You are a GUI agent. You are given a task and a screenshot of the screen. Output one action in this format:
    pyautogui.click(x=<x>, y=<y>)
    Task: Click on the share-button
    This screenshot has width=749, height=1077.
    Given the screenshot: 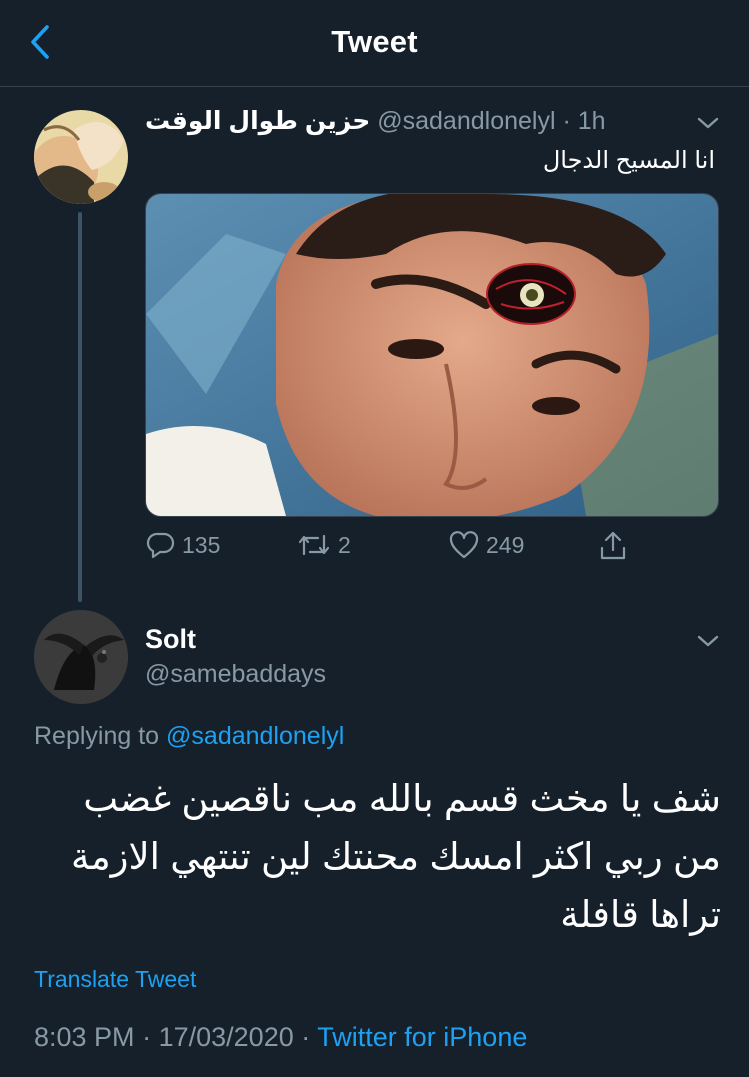 What is the action you would take?
    pyautogui.click(x=613, y=546)
    